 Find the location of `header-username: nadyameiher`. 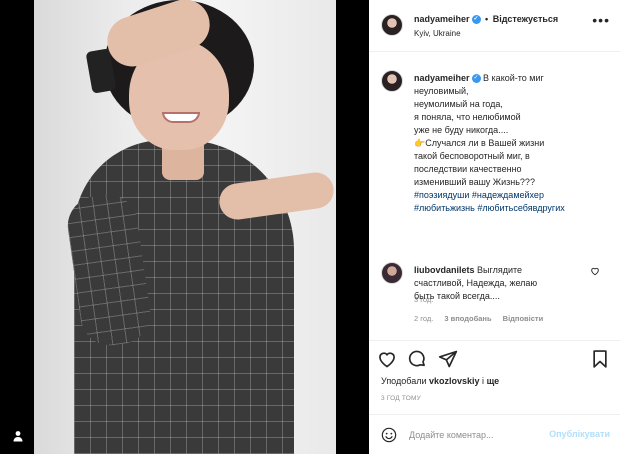

header-username: nadyameiher is located at coordinates (442, 19).